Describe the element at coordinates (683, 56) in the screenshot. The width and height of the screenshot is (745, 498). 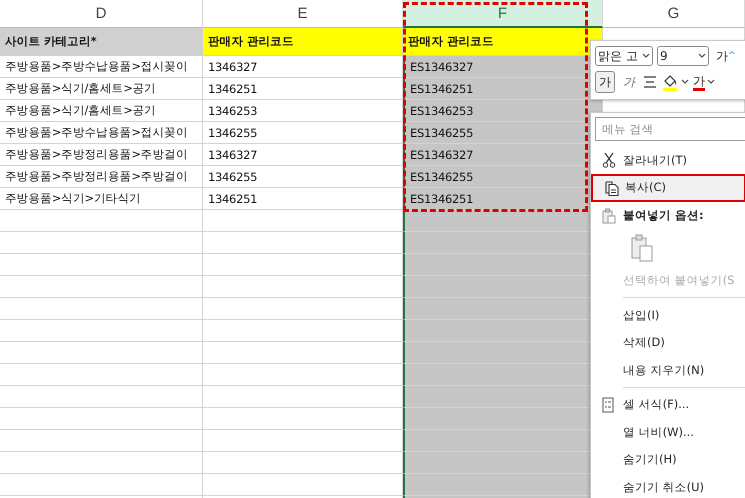
I see `font-size-dropdown: 9` at that location.